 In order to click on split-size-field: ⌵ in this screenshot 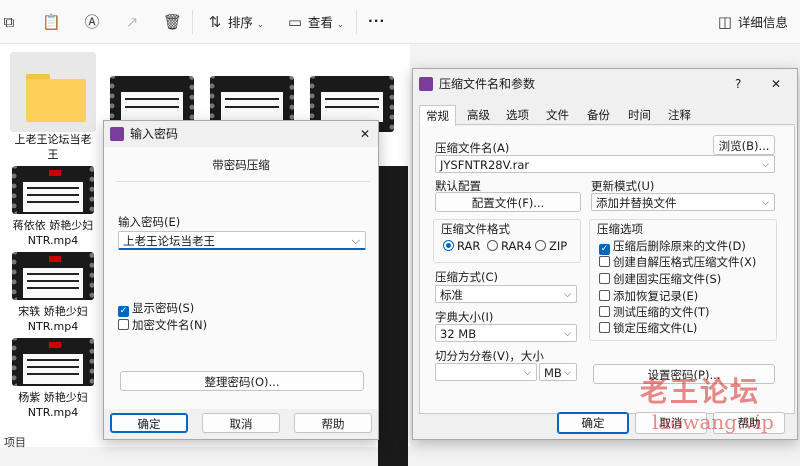, I will do `click(486, 372)`.